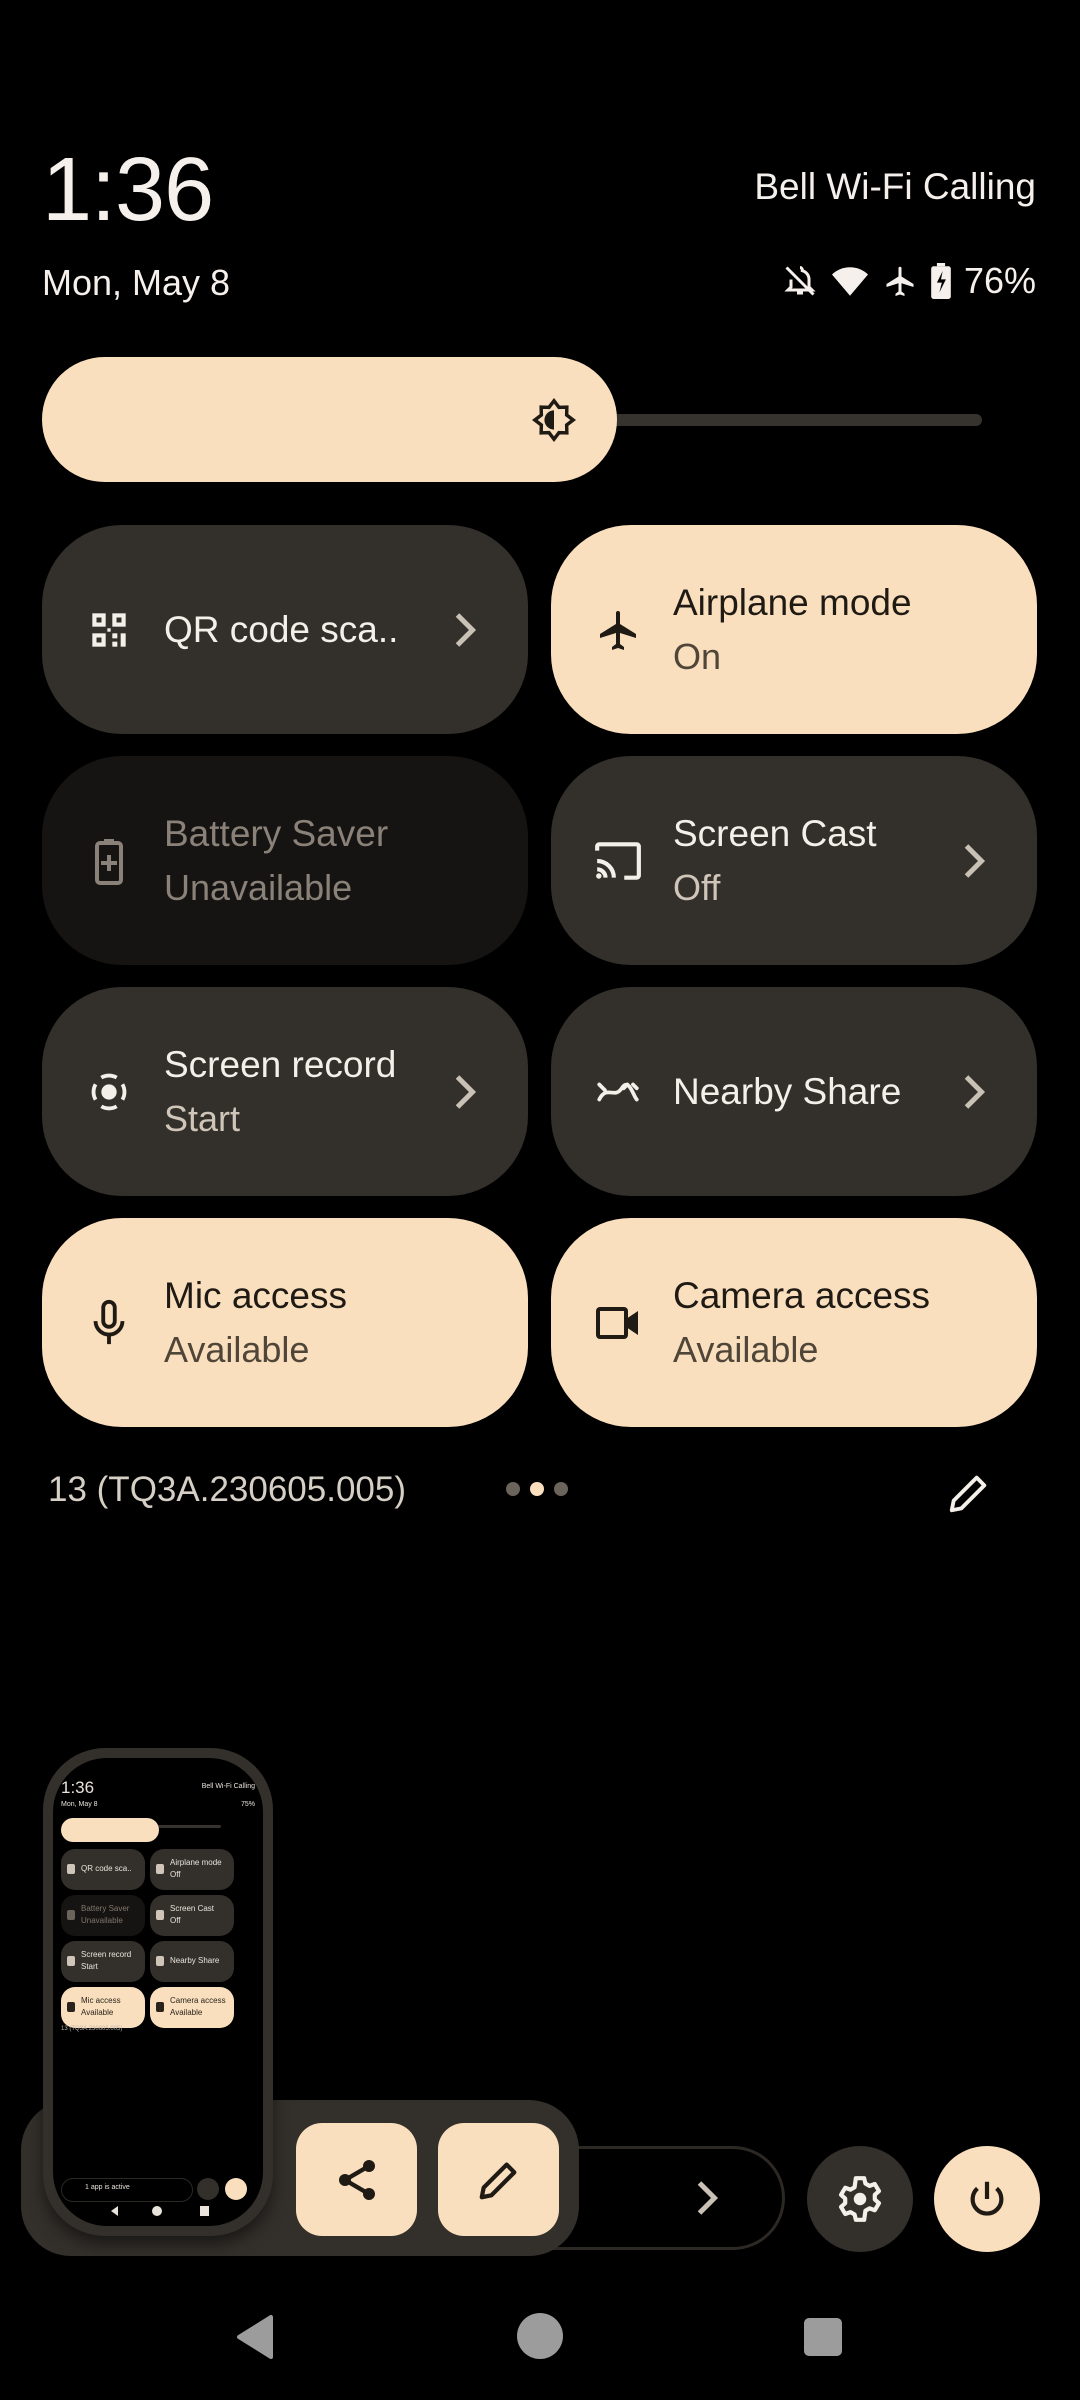 Image resolution: width=1080 pixels, height=2400 pixels. Describe the element at coordinates (106, 1868) in the screenshot. I see `thumb-tile-title: QR code sca..` at that location.